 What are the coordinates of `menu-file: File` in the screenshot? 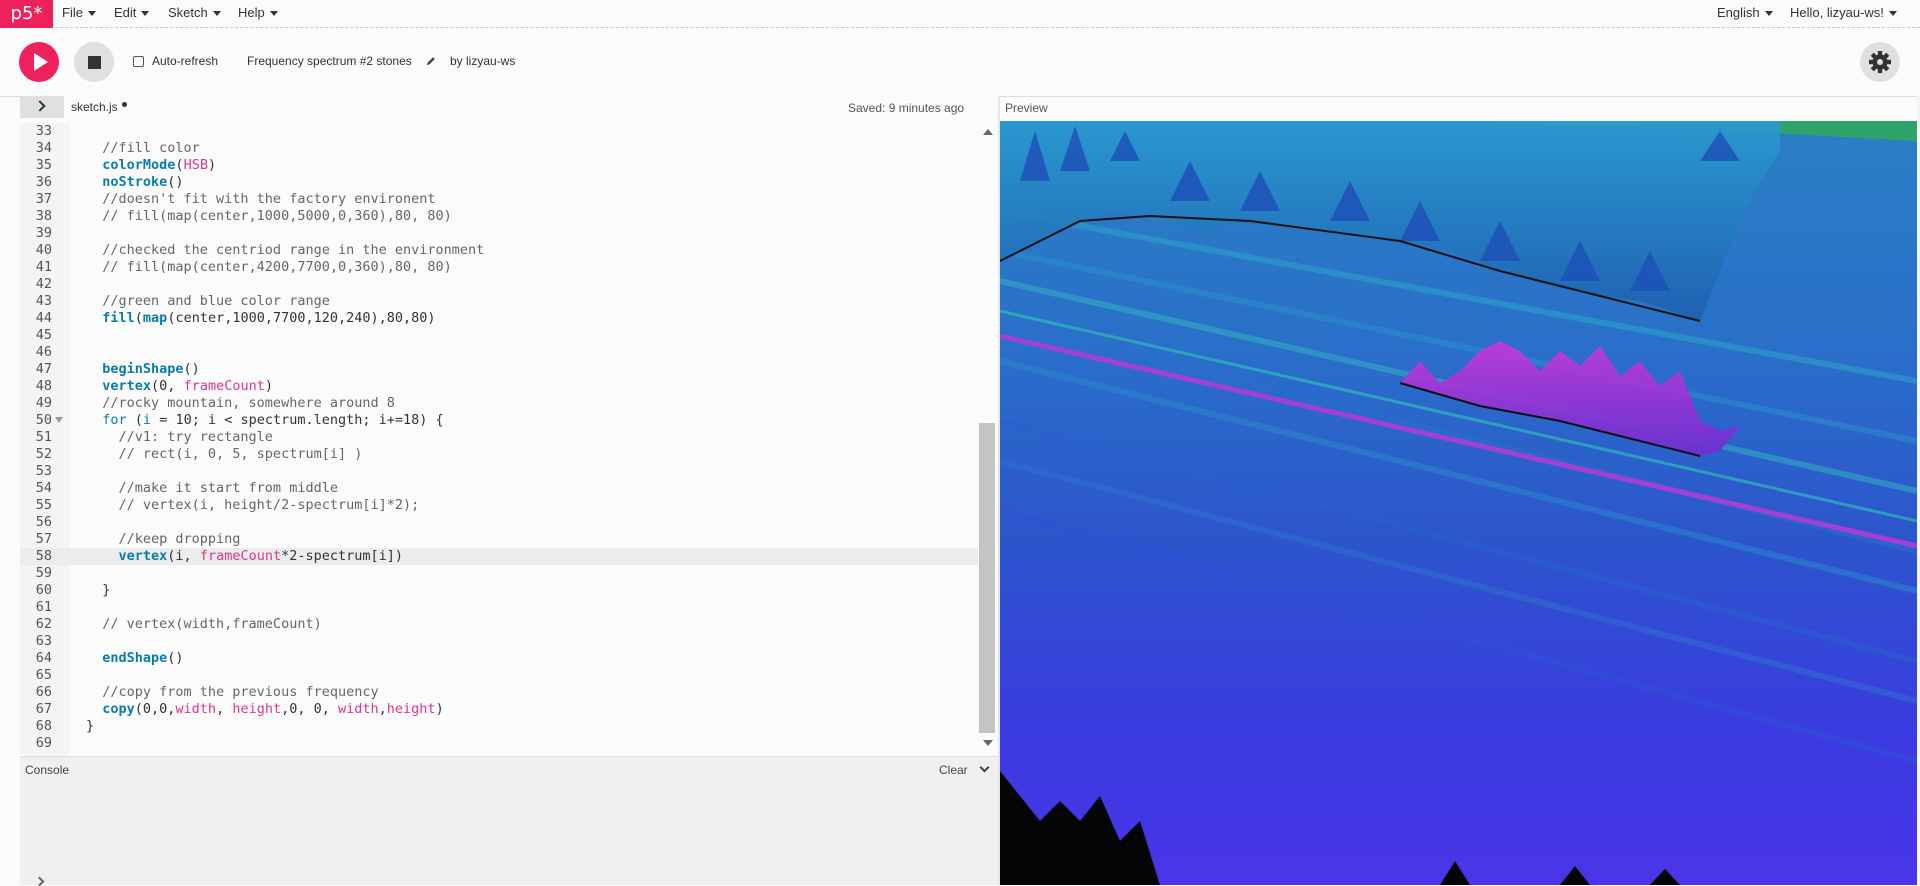 It's located at (79, 14).